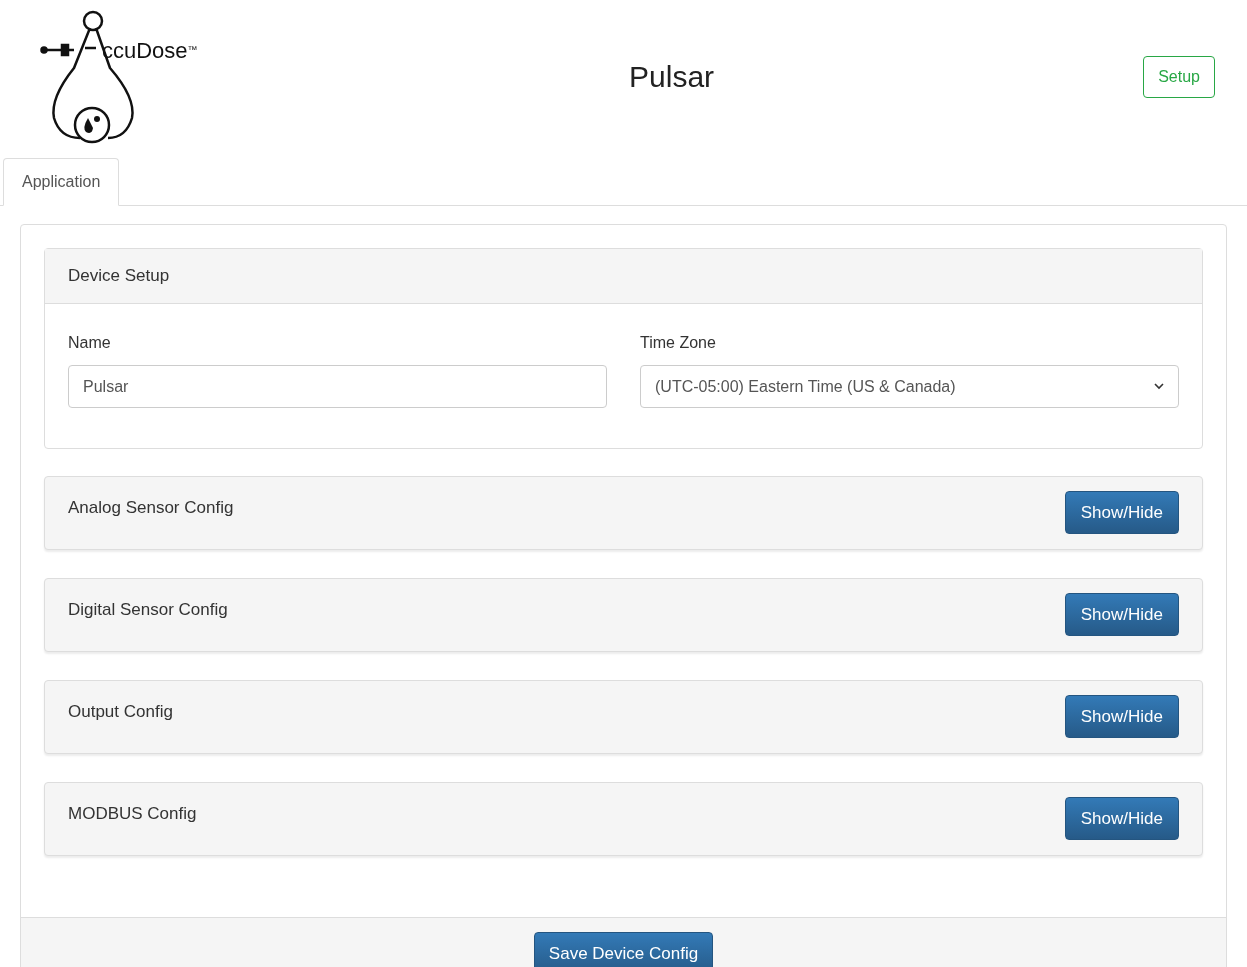 The height and width of the screenshot is (967, 1247). Describe the element at coordinates (151, 508) in the screenshot. I see `panel-title: Analog Sensor Config` at that location.